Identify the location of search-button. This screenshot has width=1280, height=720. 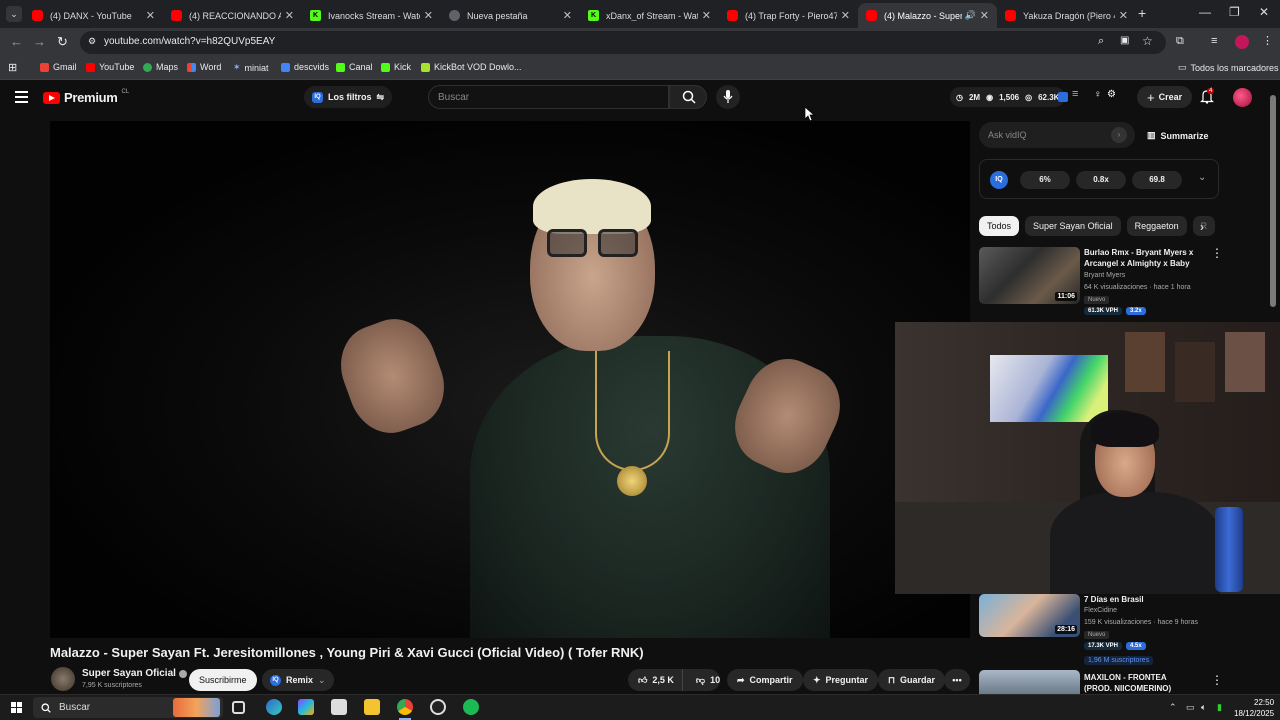
(688, 97).